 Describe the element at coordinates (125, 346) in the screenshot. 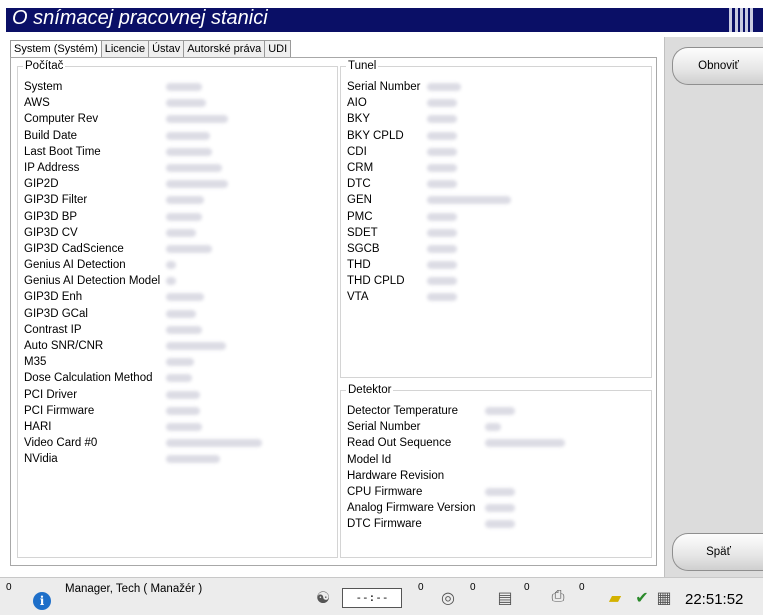

I see `pocitac-row: Auto SNR/CNR` at that location.